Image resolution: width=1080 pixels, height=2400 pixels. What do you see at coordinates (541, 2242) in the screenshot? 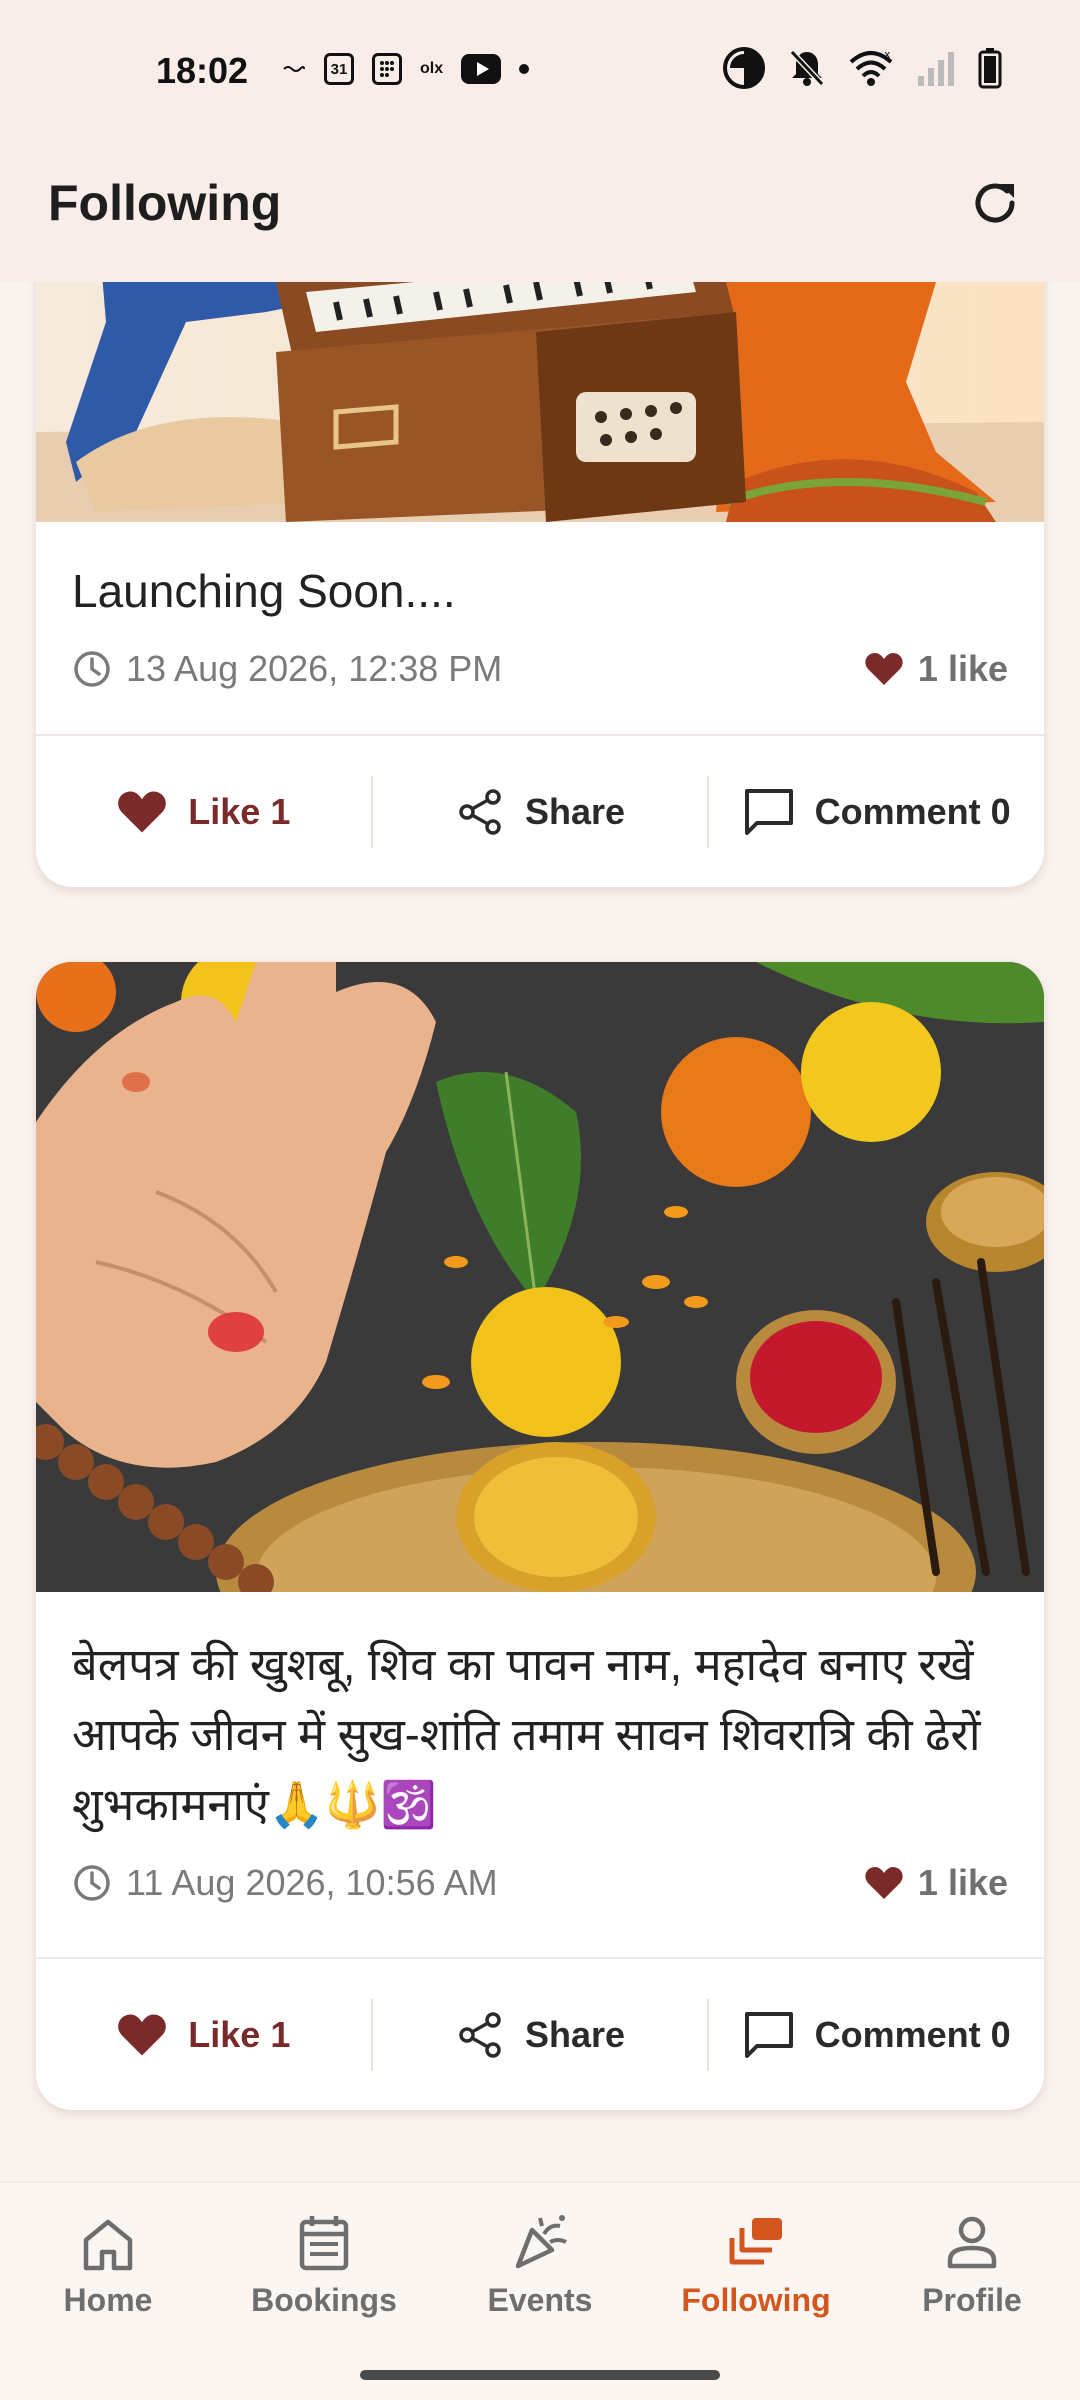
I see `events-icon` at bounding box center [541, 2242].